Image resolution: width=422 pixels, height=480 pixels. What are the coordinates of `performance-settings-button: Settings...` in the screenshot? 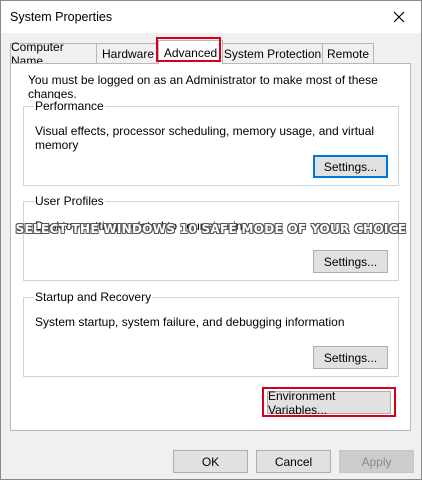 It's located at (350, 166).